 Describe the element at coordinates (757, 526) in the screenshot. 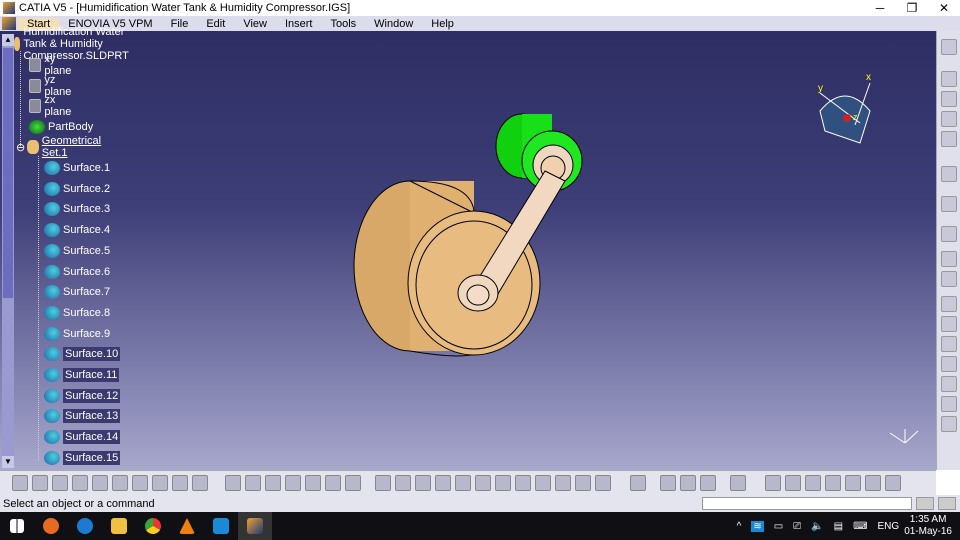

I see `wifi-icon: ≋` at that location.